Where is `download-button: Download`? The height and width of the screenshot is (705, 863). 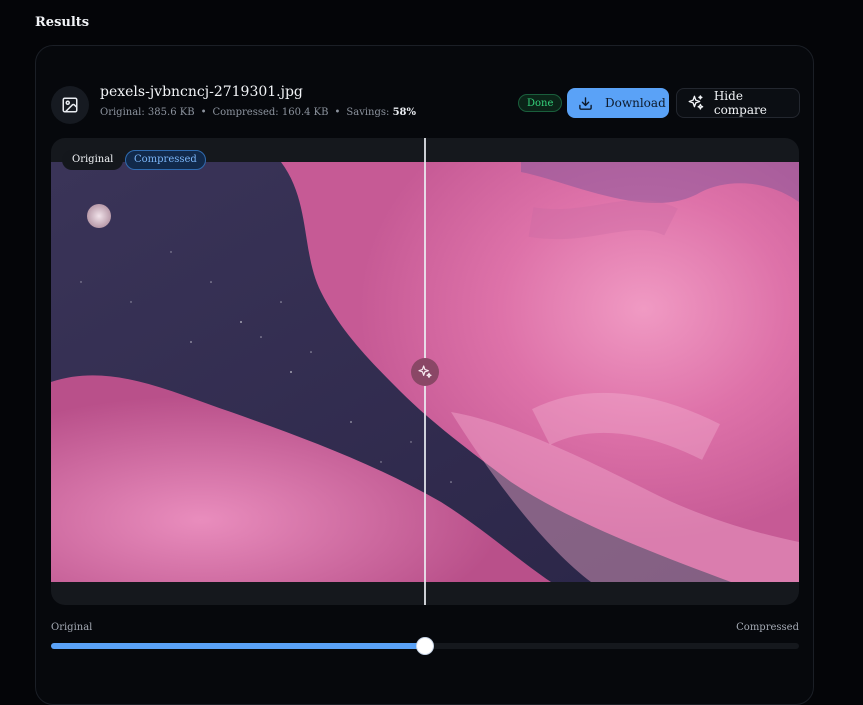 download-button: Download is located at coordinates (618, 103).